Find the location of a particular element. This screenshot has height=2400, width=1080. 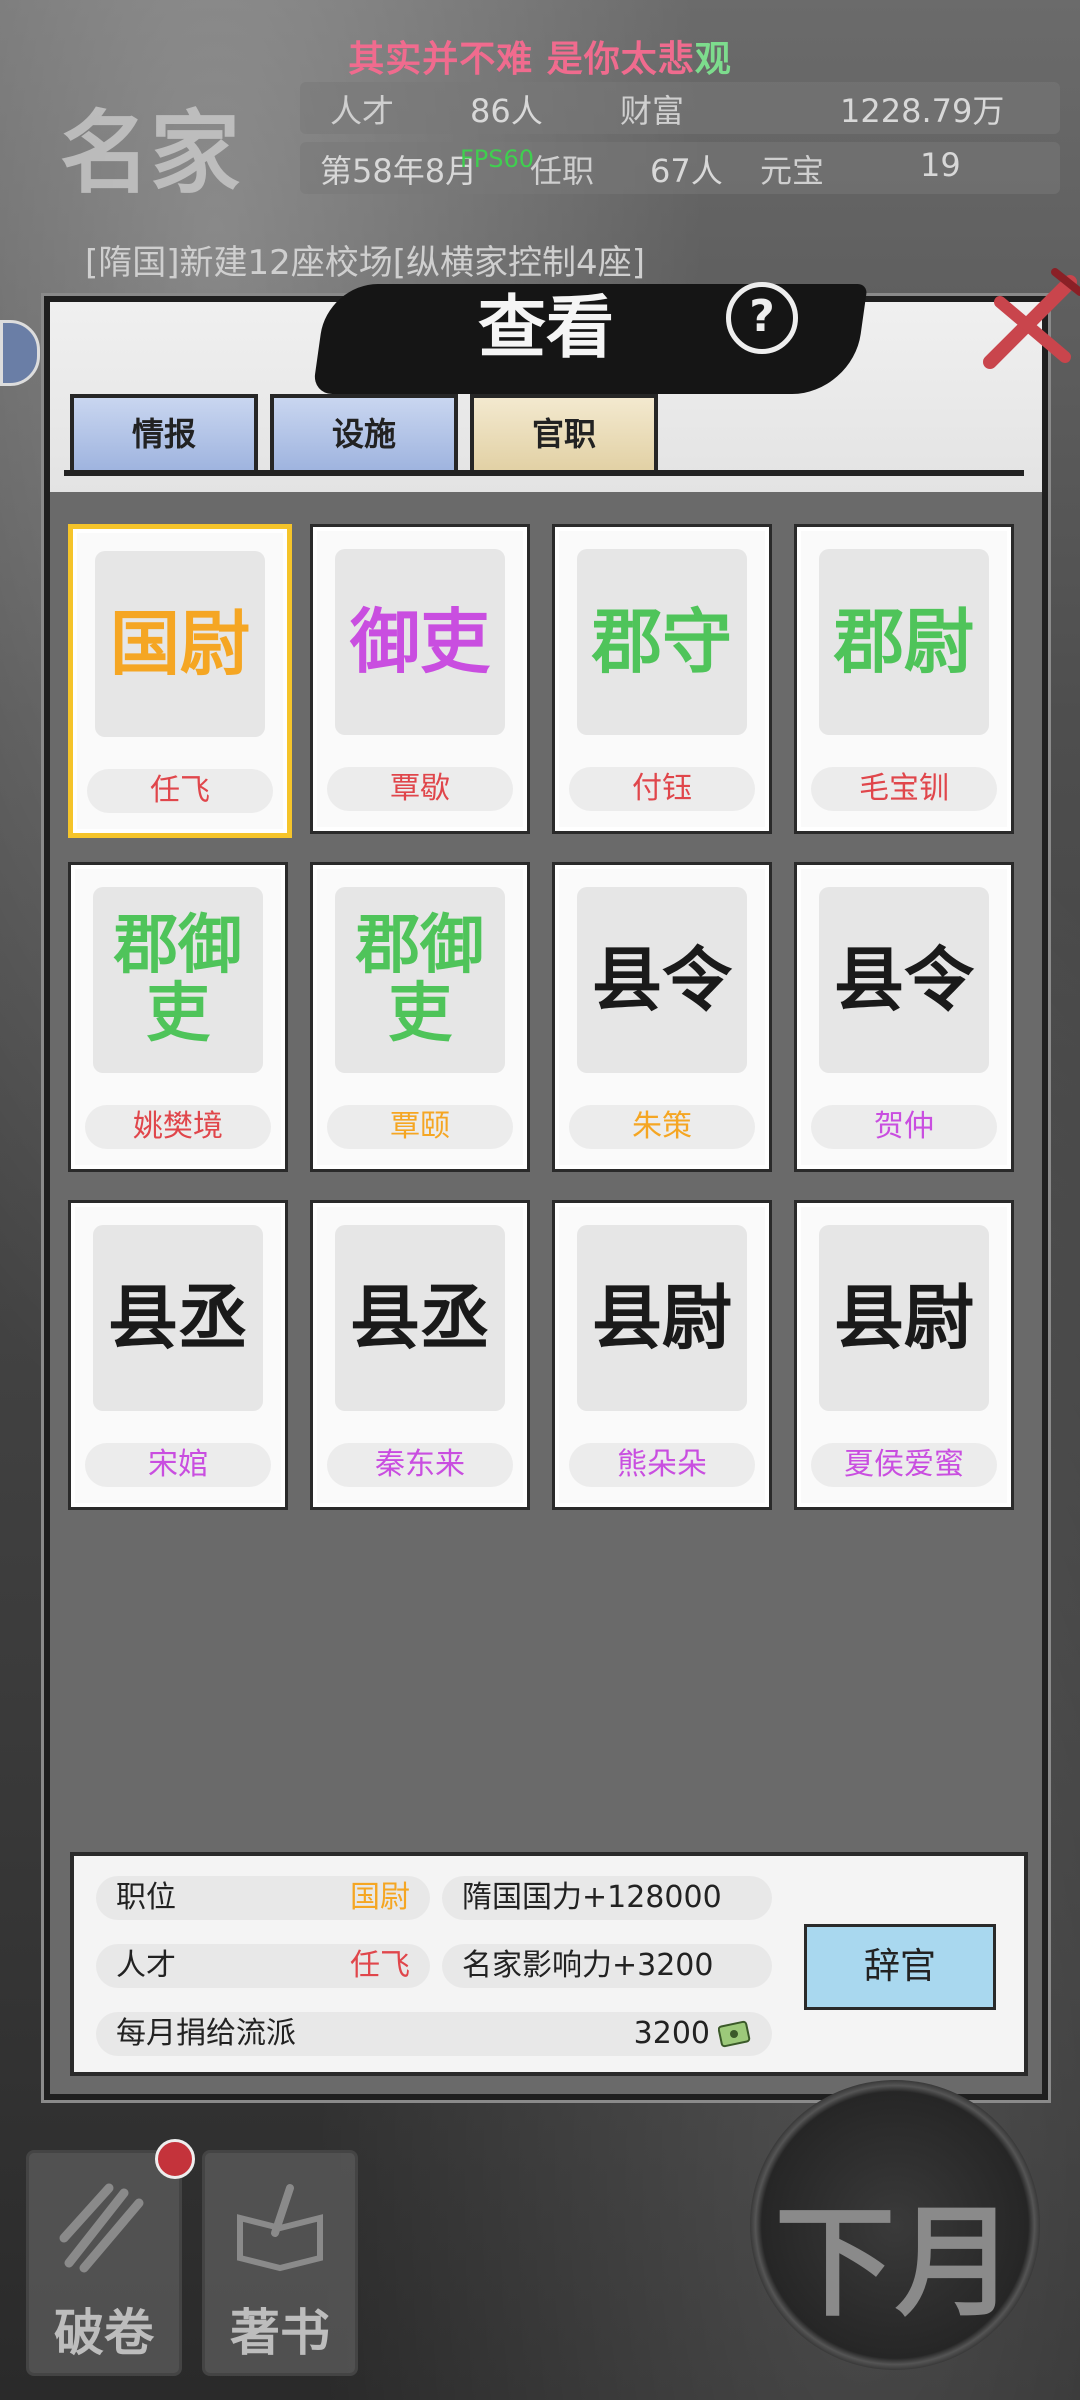

official-name: 毛宝钏 is located at coordinates (904, 789).